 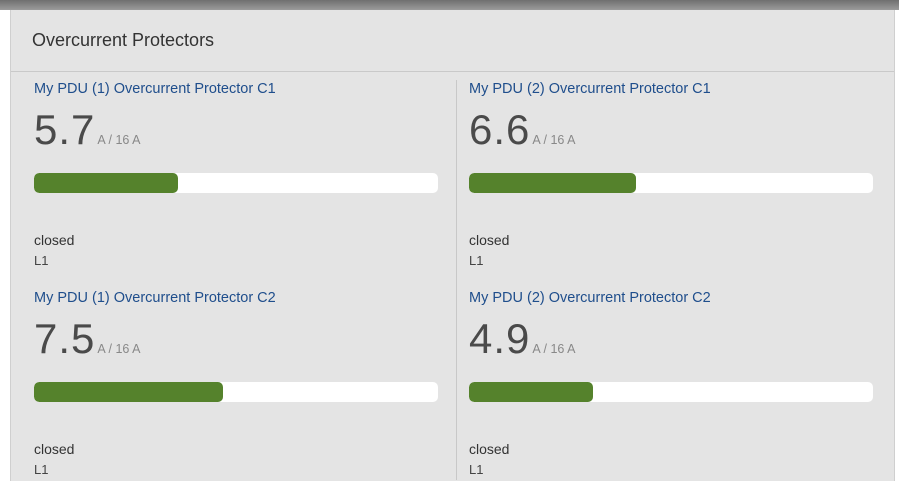 I want to click on protector-name-link: My PDU (1) Overcurrent Protector C1, so click(x=155, y=89).